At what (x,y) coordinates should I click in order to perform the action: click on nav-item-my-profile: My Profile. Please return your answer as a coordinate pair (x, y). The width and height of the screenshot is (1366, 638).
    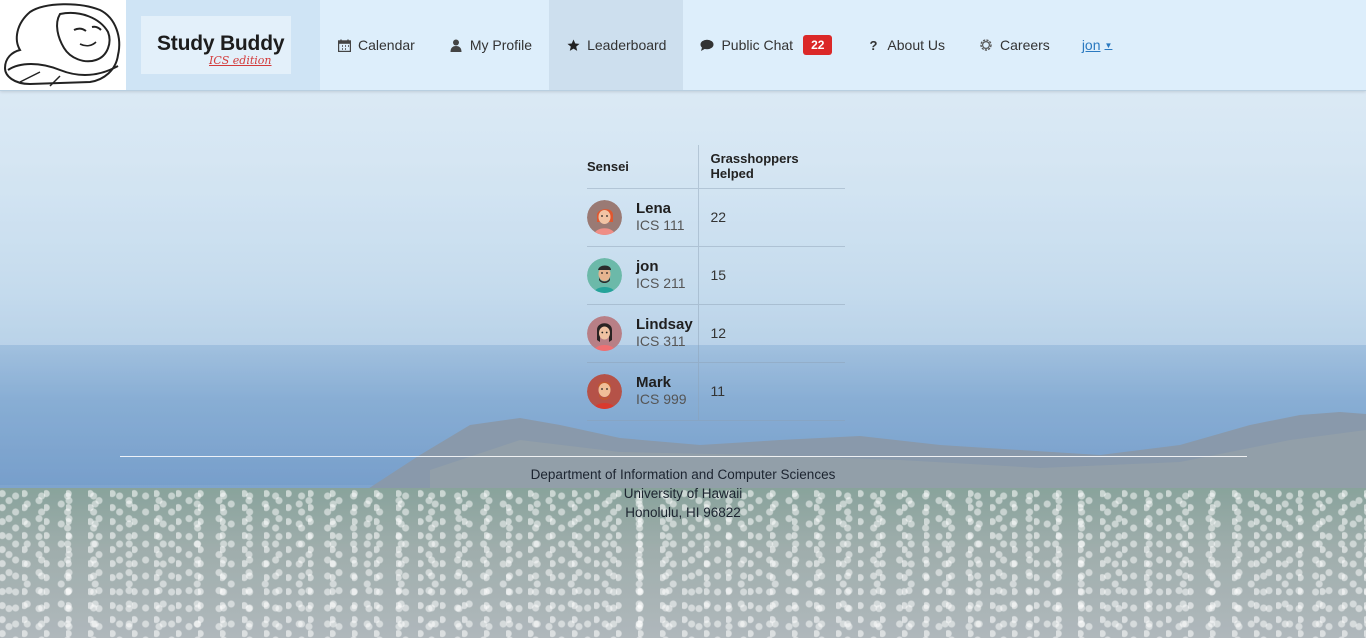
    Looking at the image, I should click on (490, 45).